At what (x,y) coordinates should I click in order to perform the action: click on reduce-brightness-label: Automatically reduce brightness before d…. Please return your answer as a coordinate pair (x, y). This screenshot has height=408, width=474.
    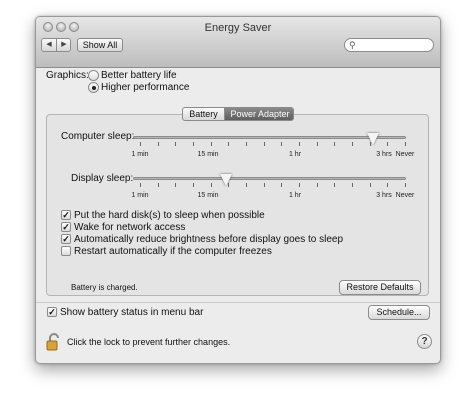
    Looking at the image, I should click on (209, 239).